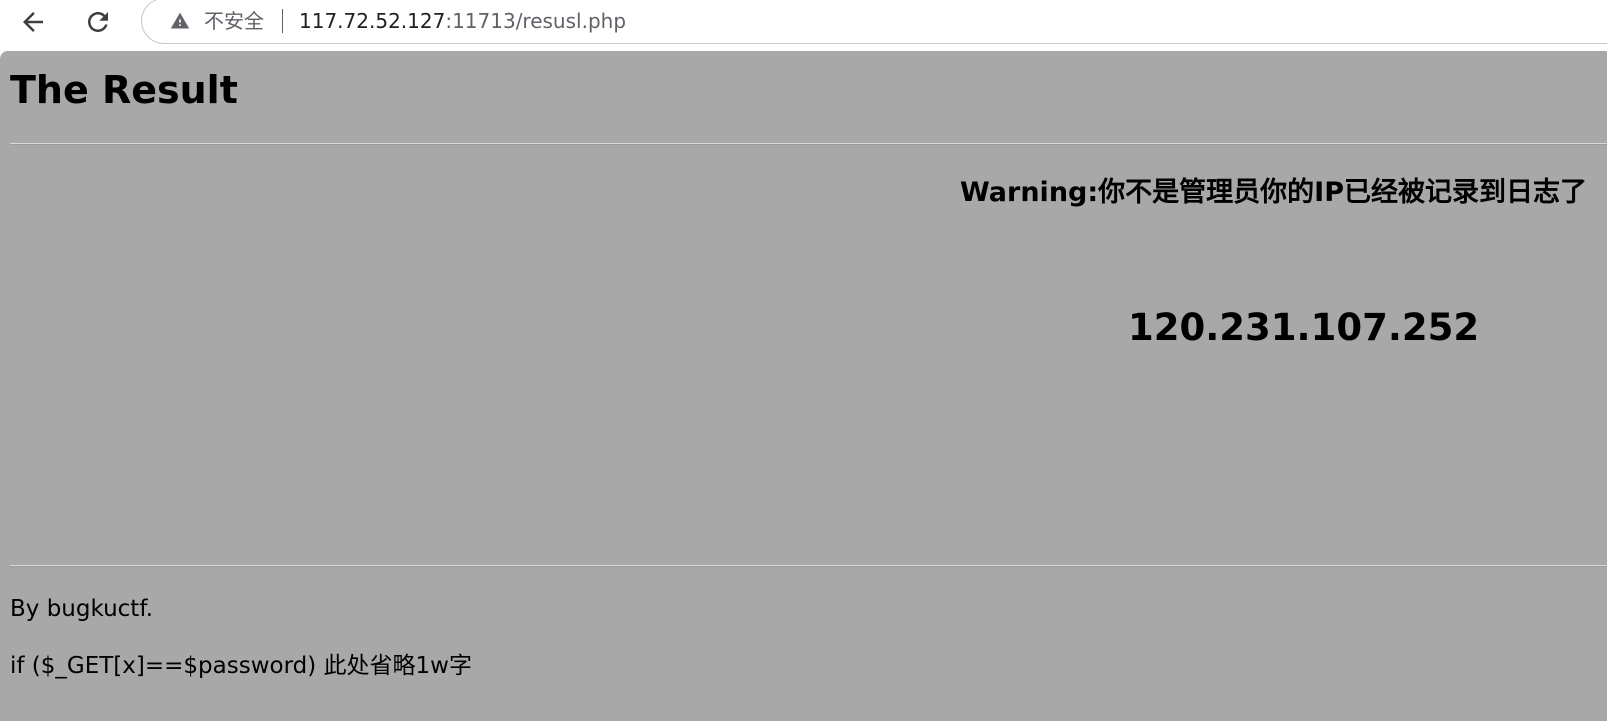 This screenshot has height=721, width=1607. Describe the element at coordinates (282, 21) in the screenshot. I see `address-divider` at that location.